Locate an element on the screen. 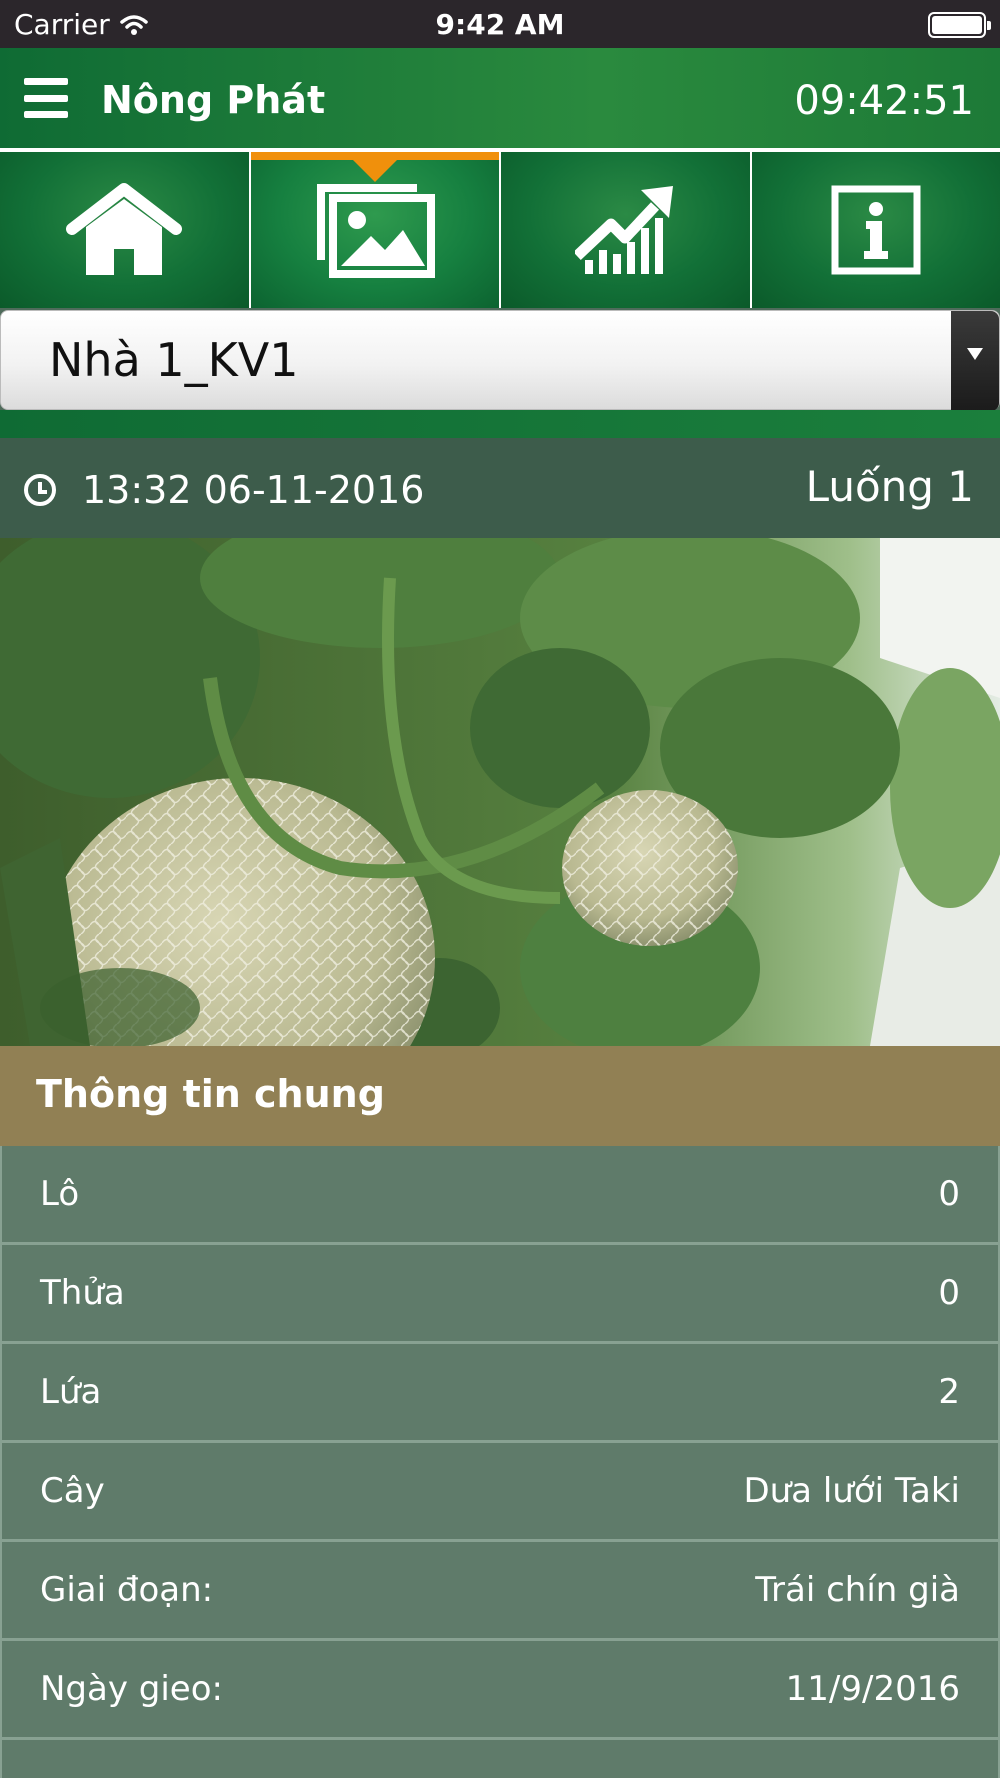 The height and width of the screenshot is (1778, 1000). menu-icon is located at coordinates (46, 98).